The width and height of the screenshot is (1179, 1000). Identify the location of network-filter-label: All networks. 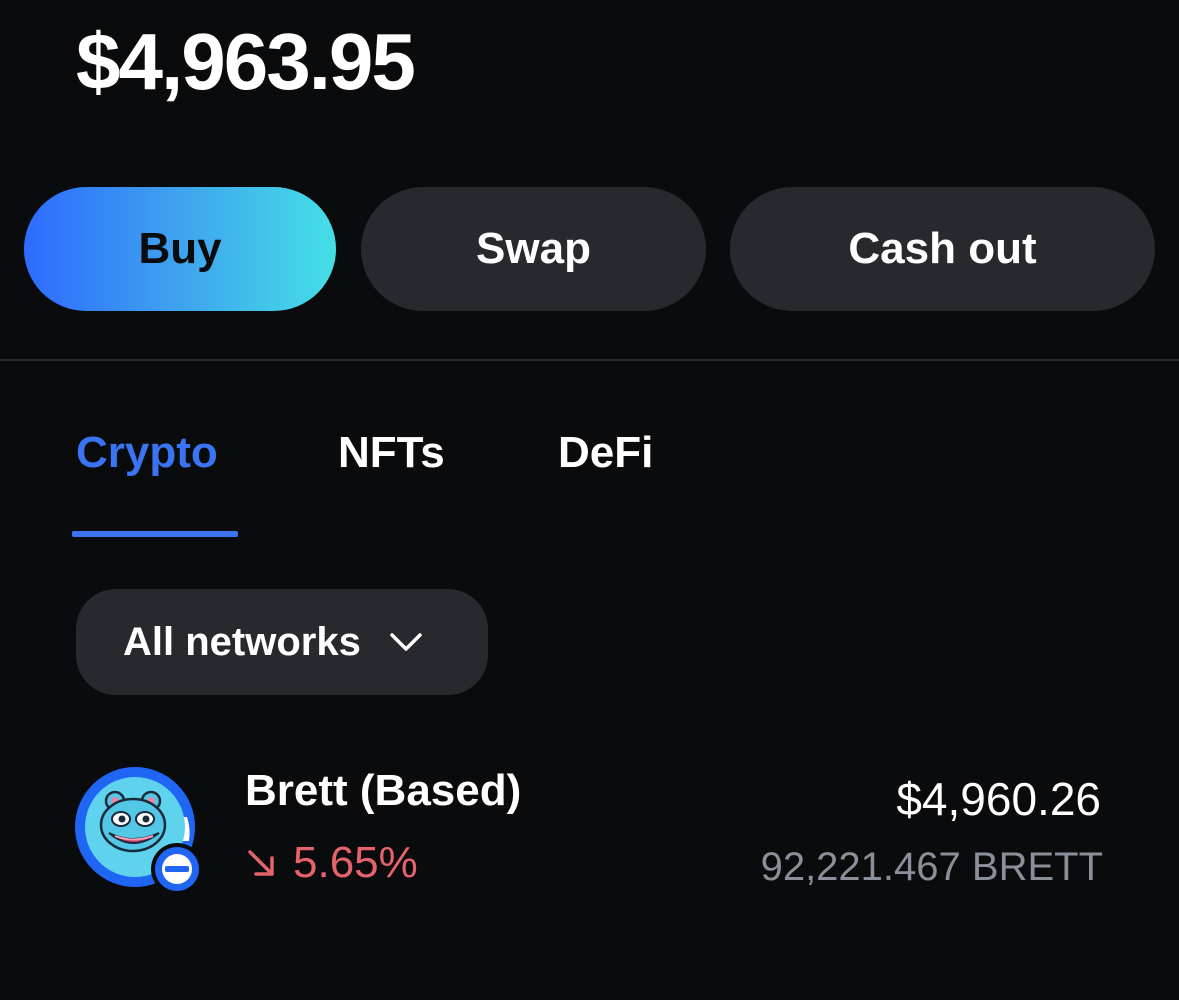
(242, 641).